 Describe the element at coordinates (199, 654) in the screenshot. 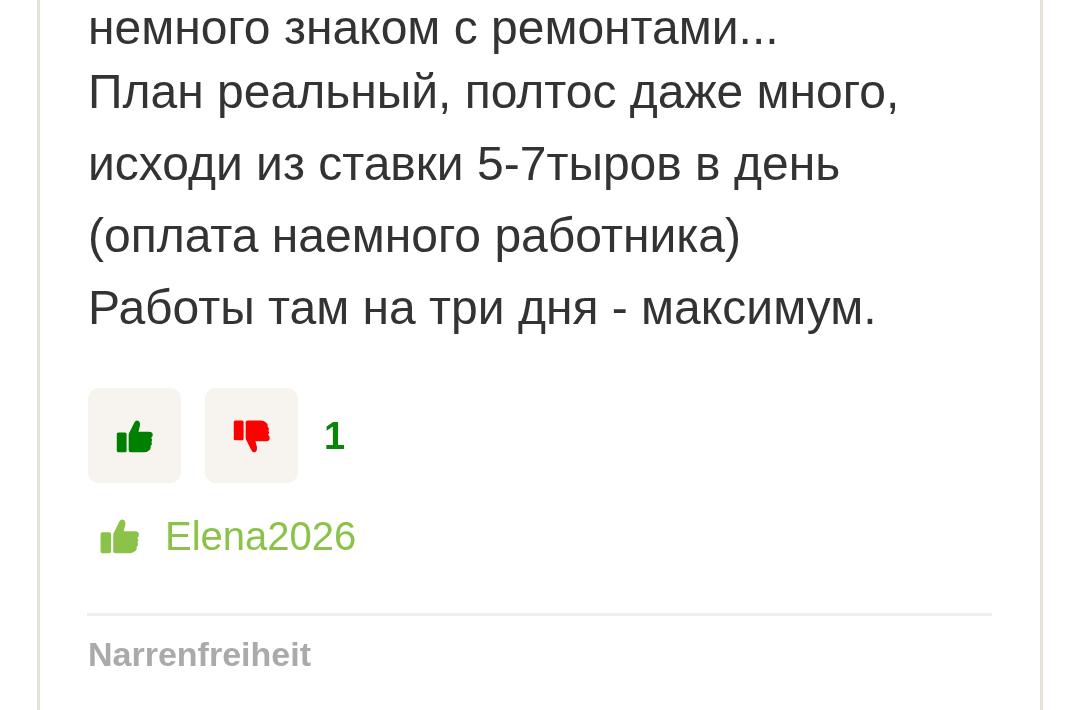

I see `author-name: Narrenfreiheit` at that location.